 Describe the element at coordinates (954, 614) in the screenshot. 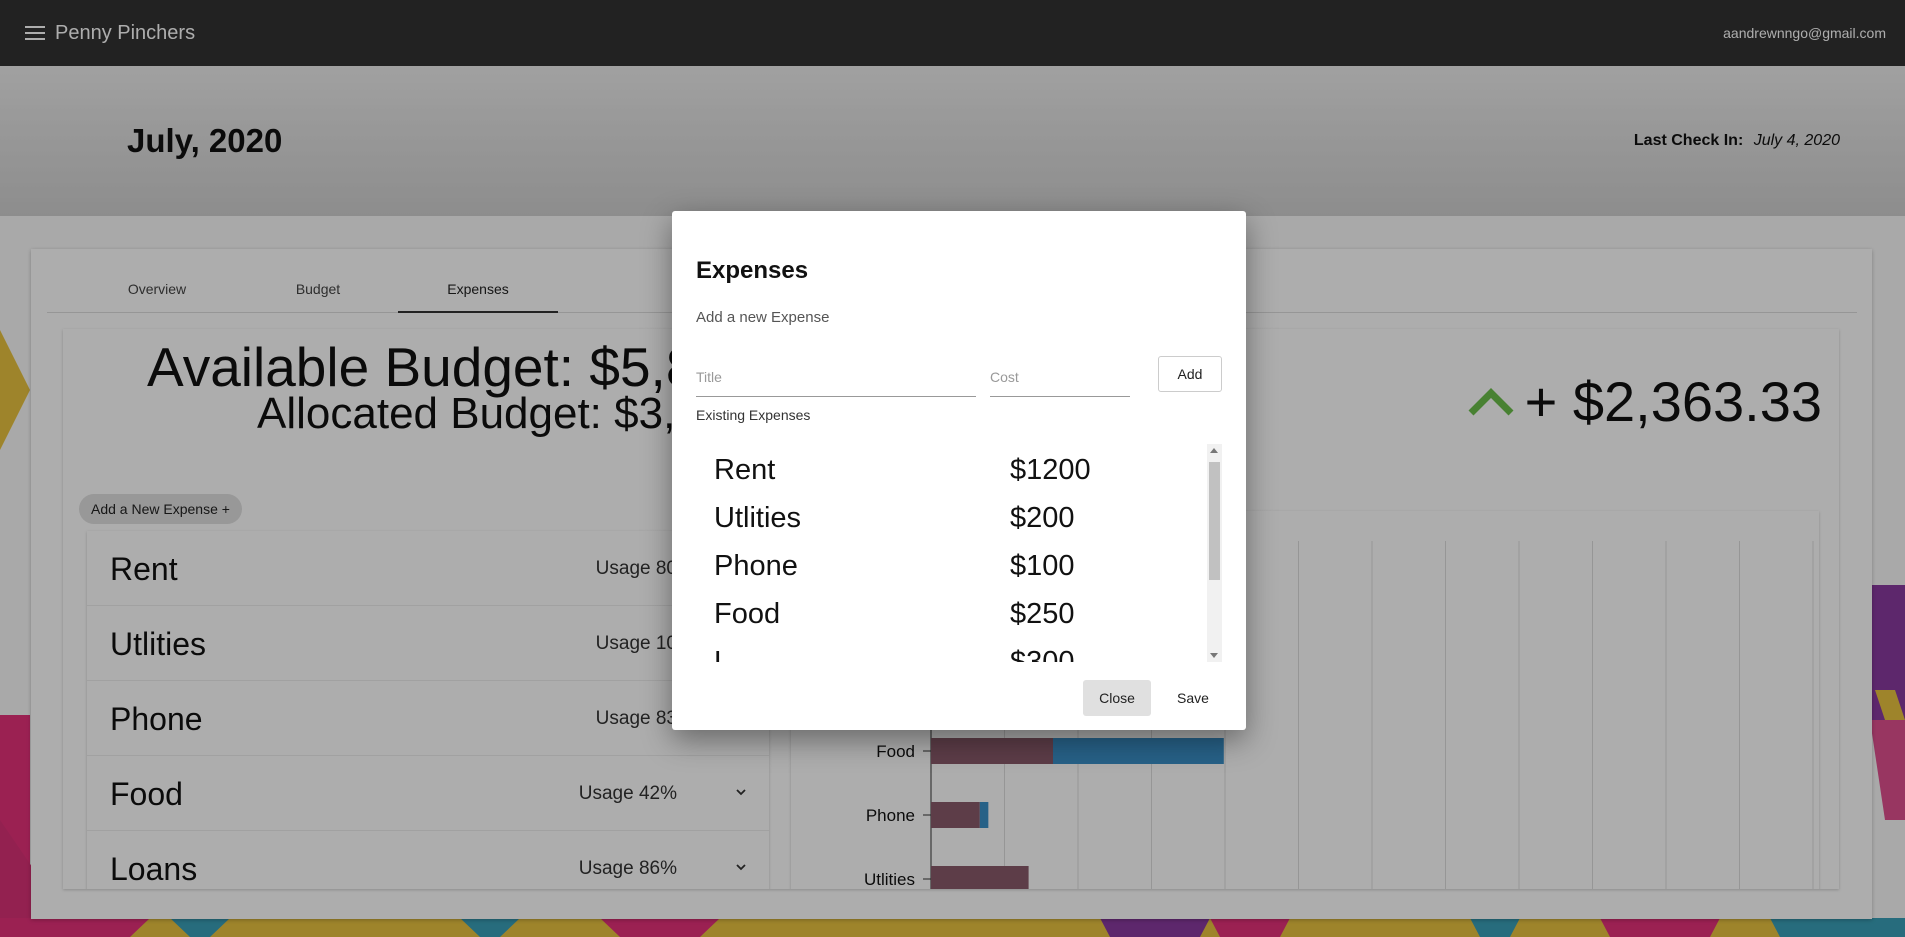

I see `list-item: Food $250` at that location.